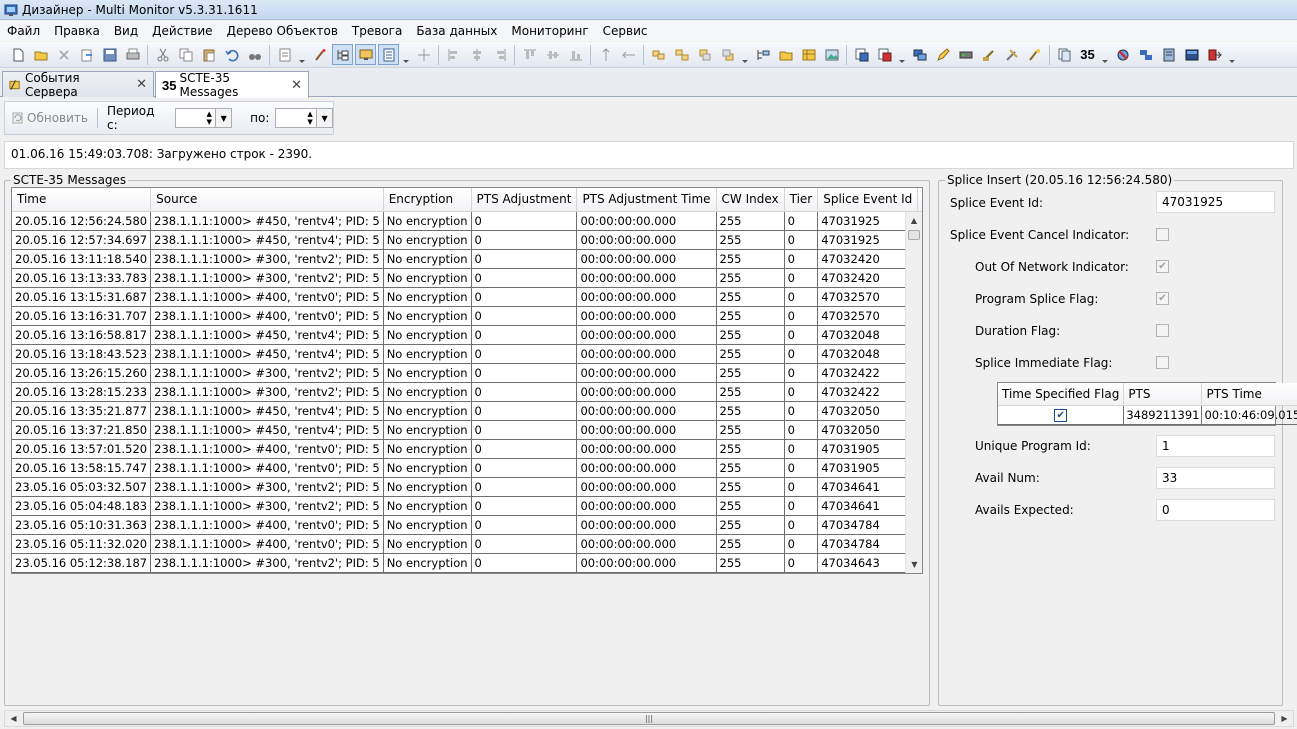  What do you see at coordinates (208, 54) in the screenshot?
I see `paste-icon` at bounding box center [208, 54].